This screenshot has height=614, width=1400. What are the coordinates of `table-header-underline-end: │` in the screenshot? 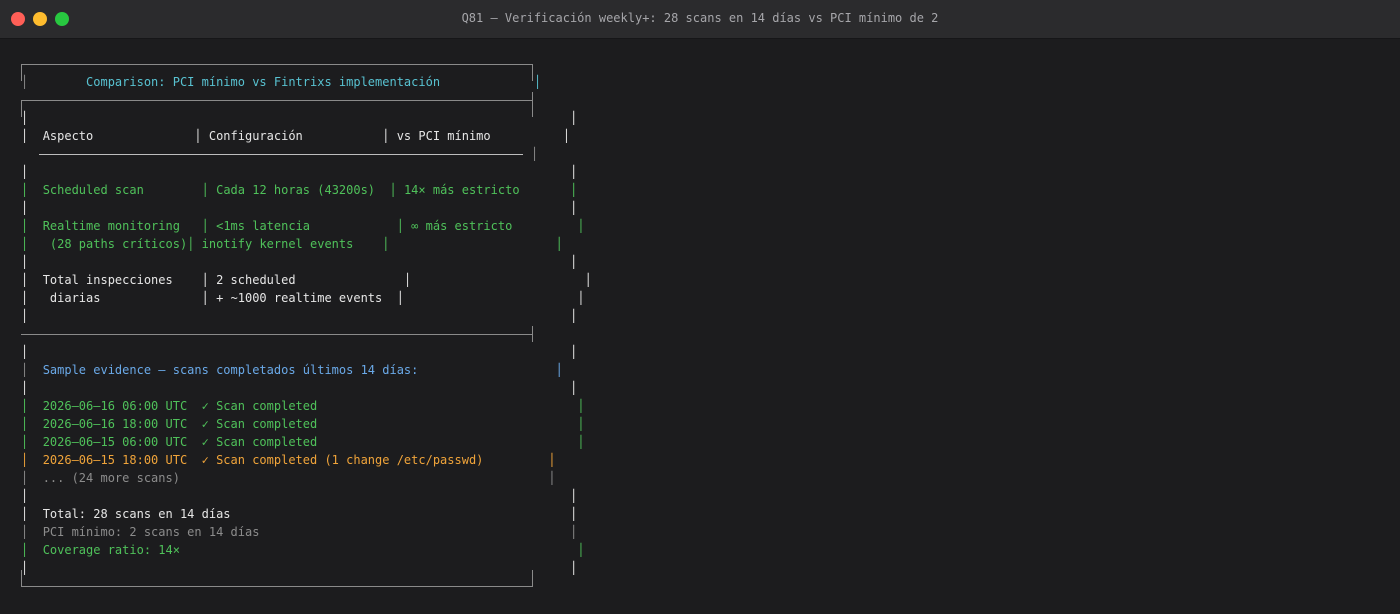 It's located at (535, 154).